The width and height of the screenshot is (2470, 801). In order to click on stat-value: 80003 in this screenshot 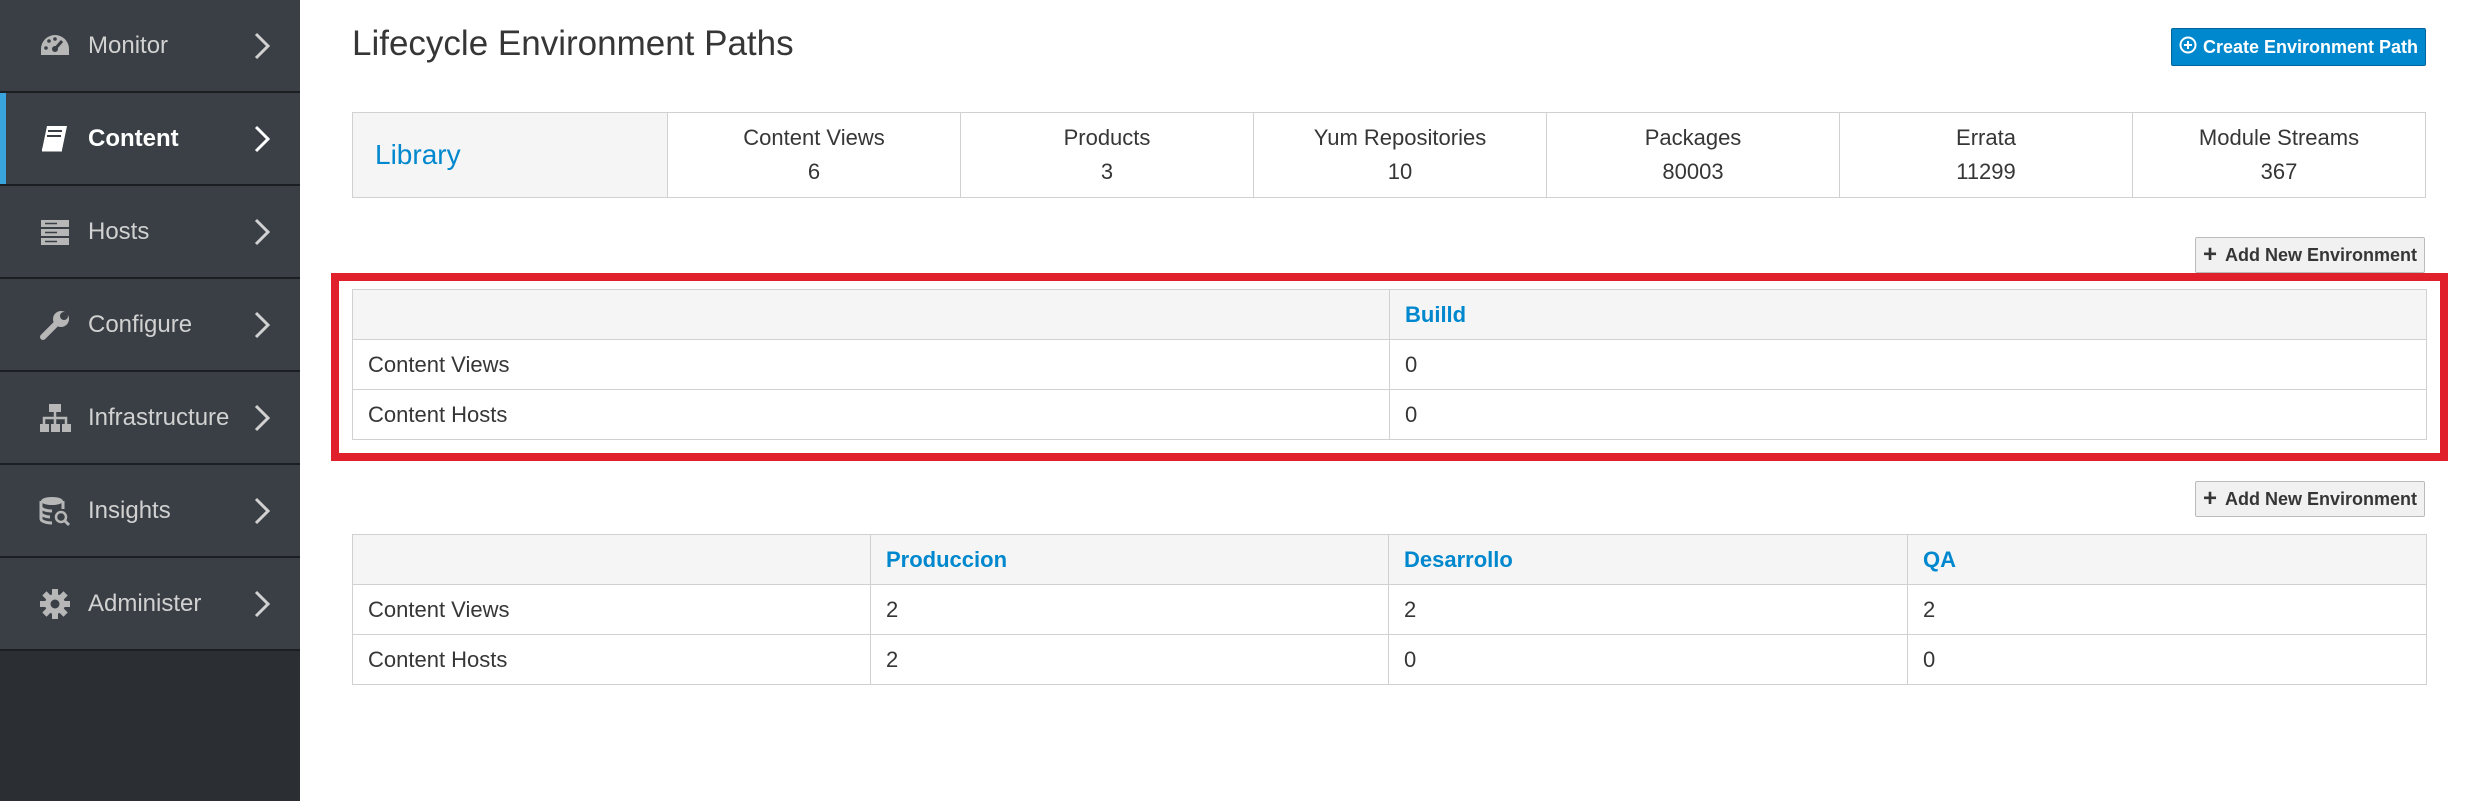, I will do `click(1693, 171)`.